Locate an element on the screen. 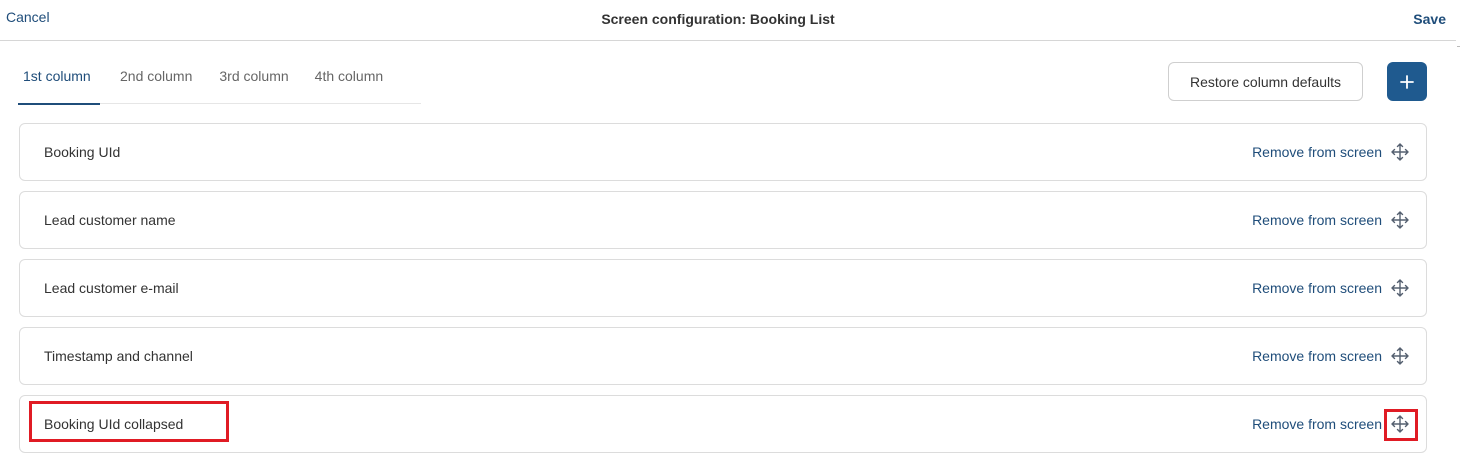 Image resolution: width=1460 pixels, height=454 pixels. field-row-lead-customer-email: Lead customer e-mail Remove from screen is located at coordinates (723, 288).